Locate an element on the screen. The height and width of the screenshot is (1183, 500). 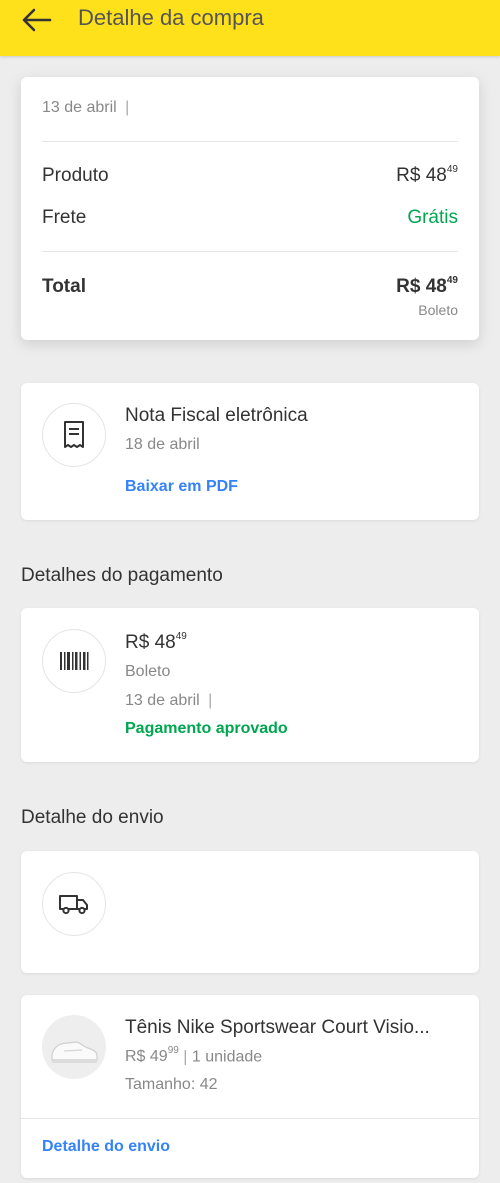
payment-section-title: Detalhes do pagamento is located at coordinates (122, 575).